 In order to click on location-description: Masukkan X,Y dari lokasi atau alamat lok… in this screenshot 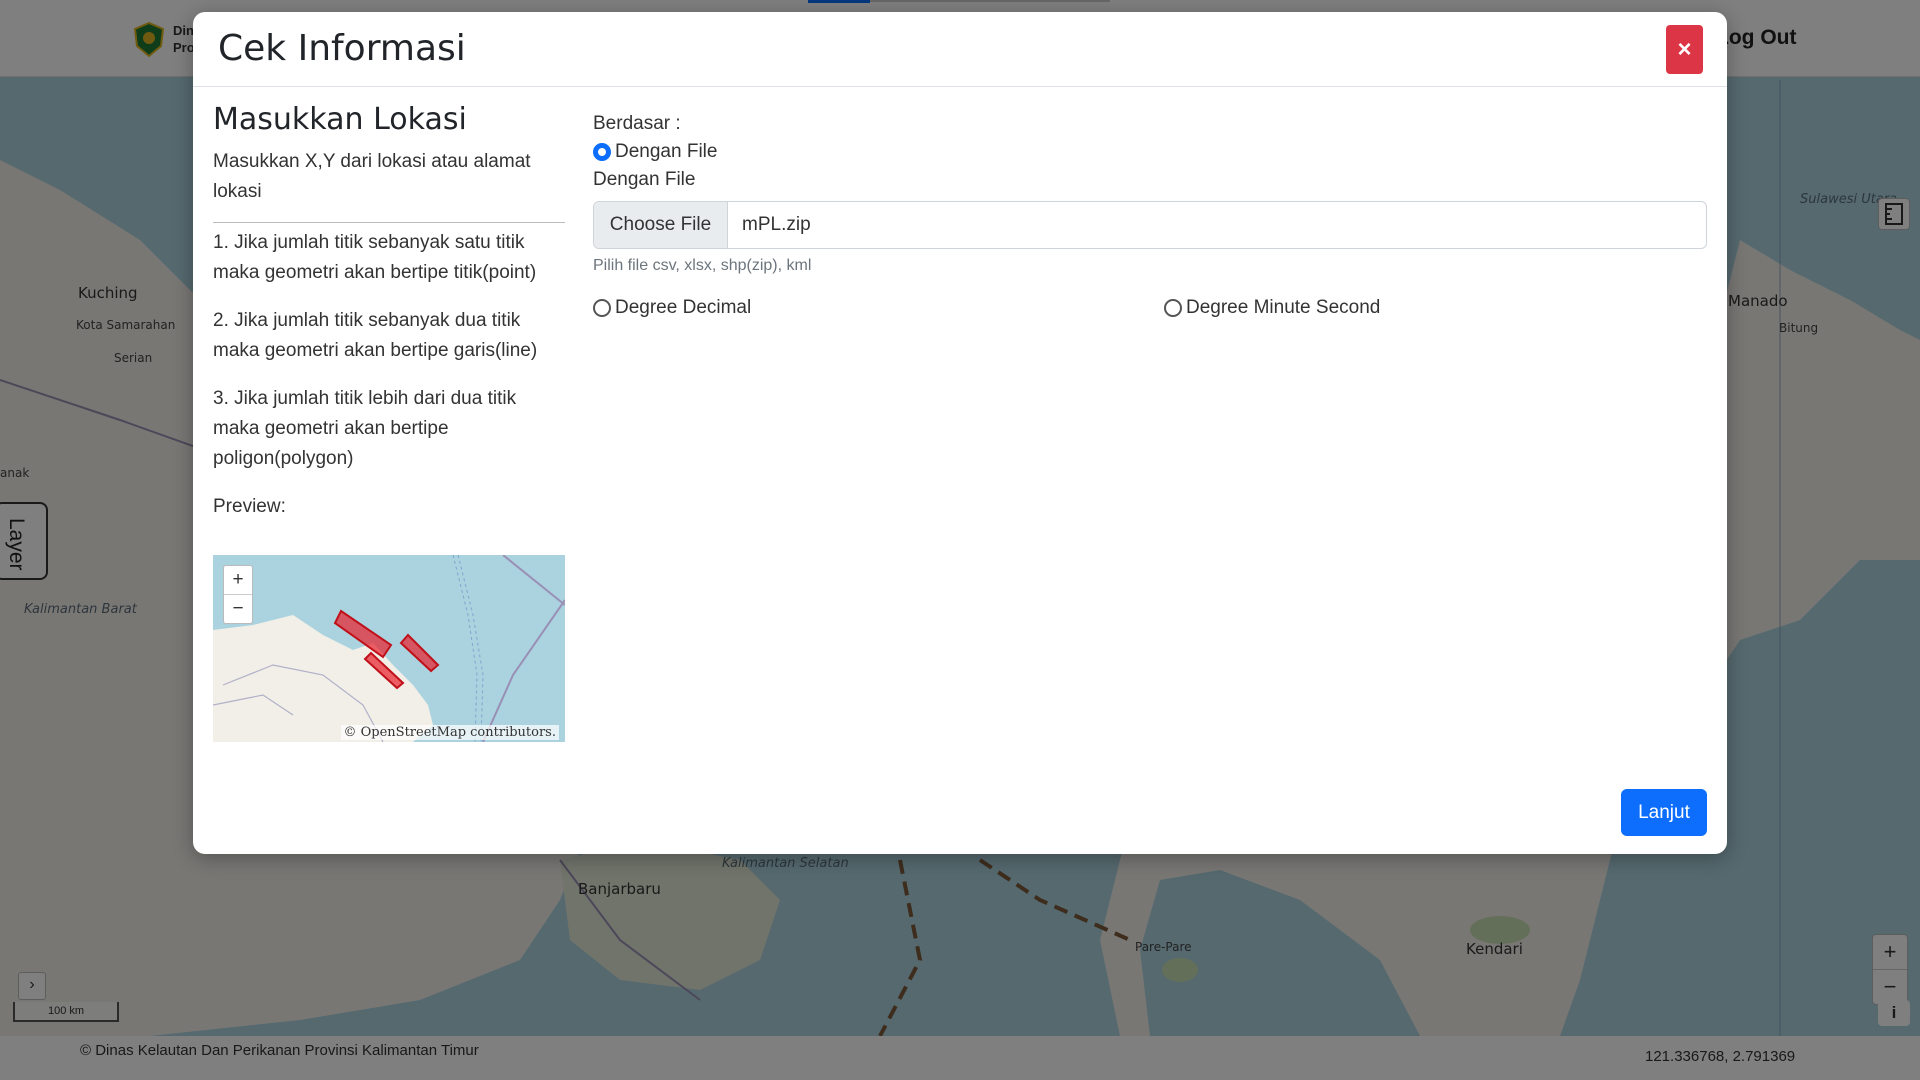, I will do `click(372, 176)`.